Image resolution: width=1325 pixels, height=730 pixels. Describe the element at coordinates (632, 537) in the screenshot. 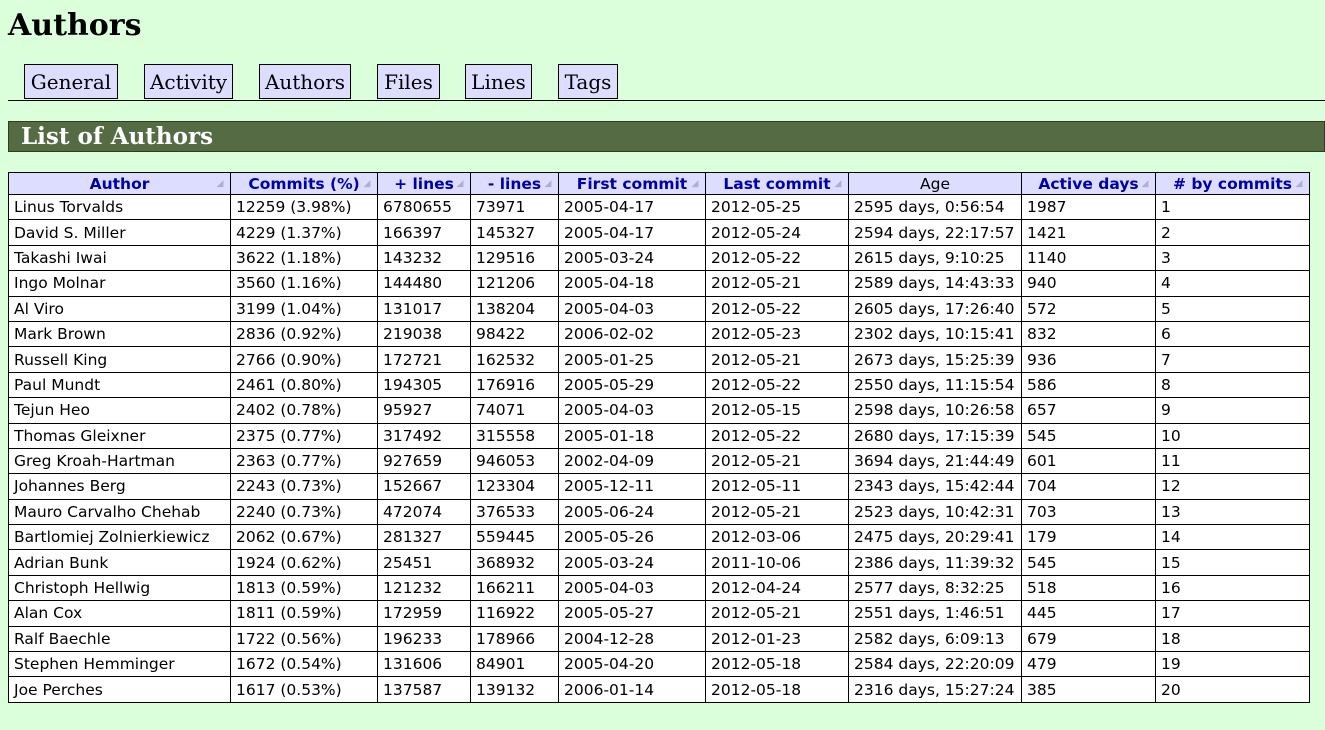

I see `first-commit-cell: 2005-05-26` at that location.